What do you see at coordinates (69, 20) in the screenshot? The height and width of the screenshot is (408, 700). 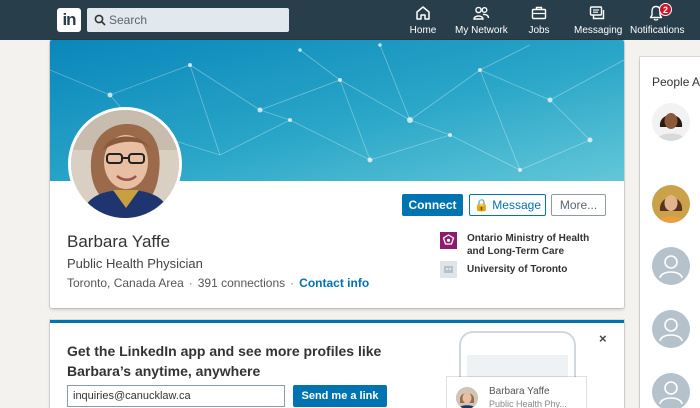 I see `linkedin-logo: in` at bounding box center [69, 20].